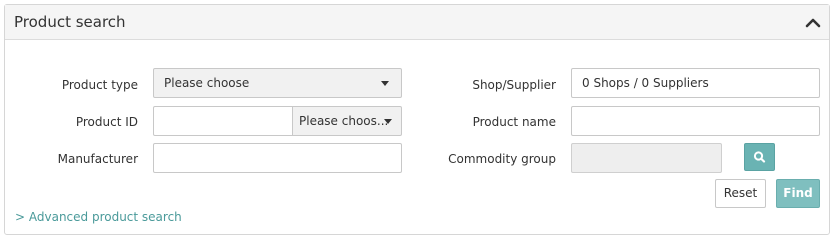 Image resolution: width=836 pixels, height=241 pixels. I want to click on reset-button: Reset, so click(740, 193).